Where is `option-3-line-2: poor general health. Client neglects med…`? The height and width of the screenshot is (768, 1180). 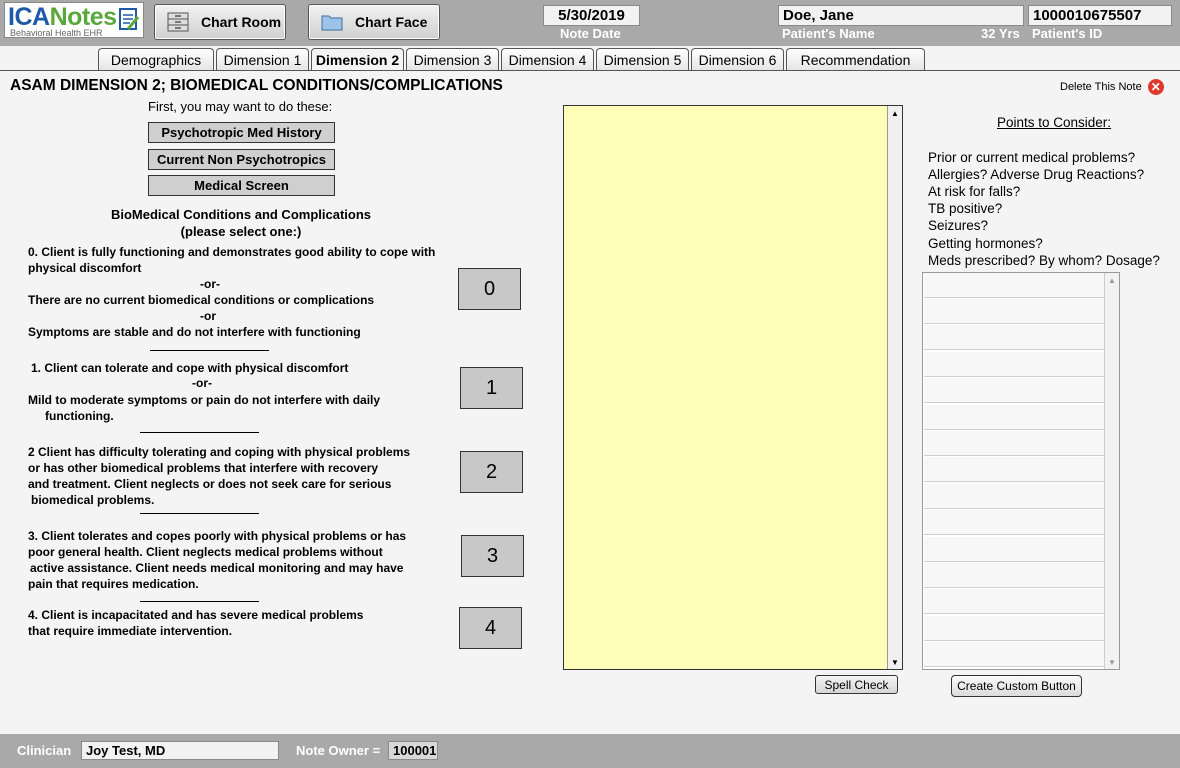
option-3-line-2: poor general health. Client neglects med… is located at coordinates (205, 552).